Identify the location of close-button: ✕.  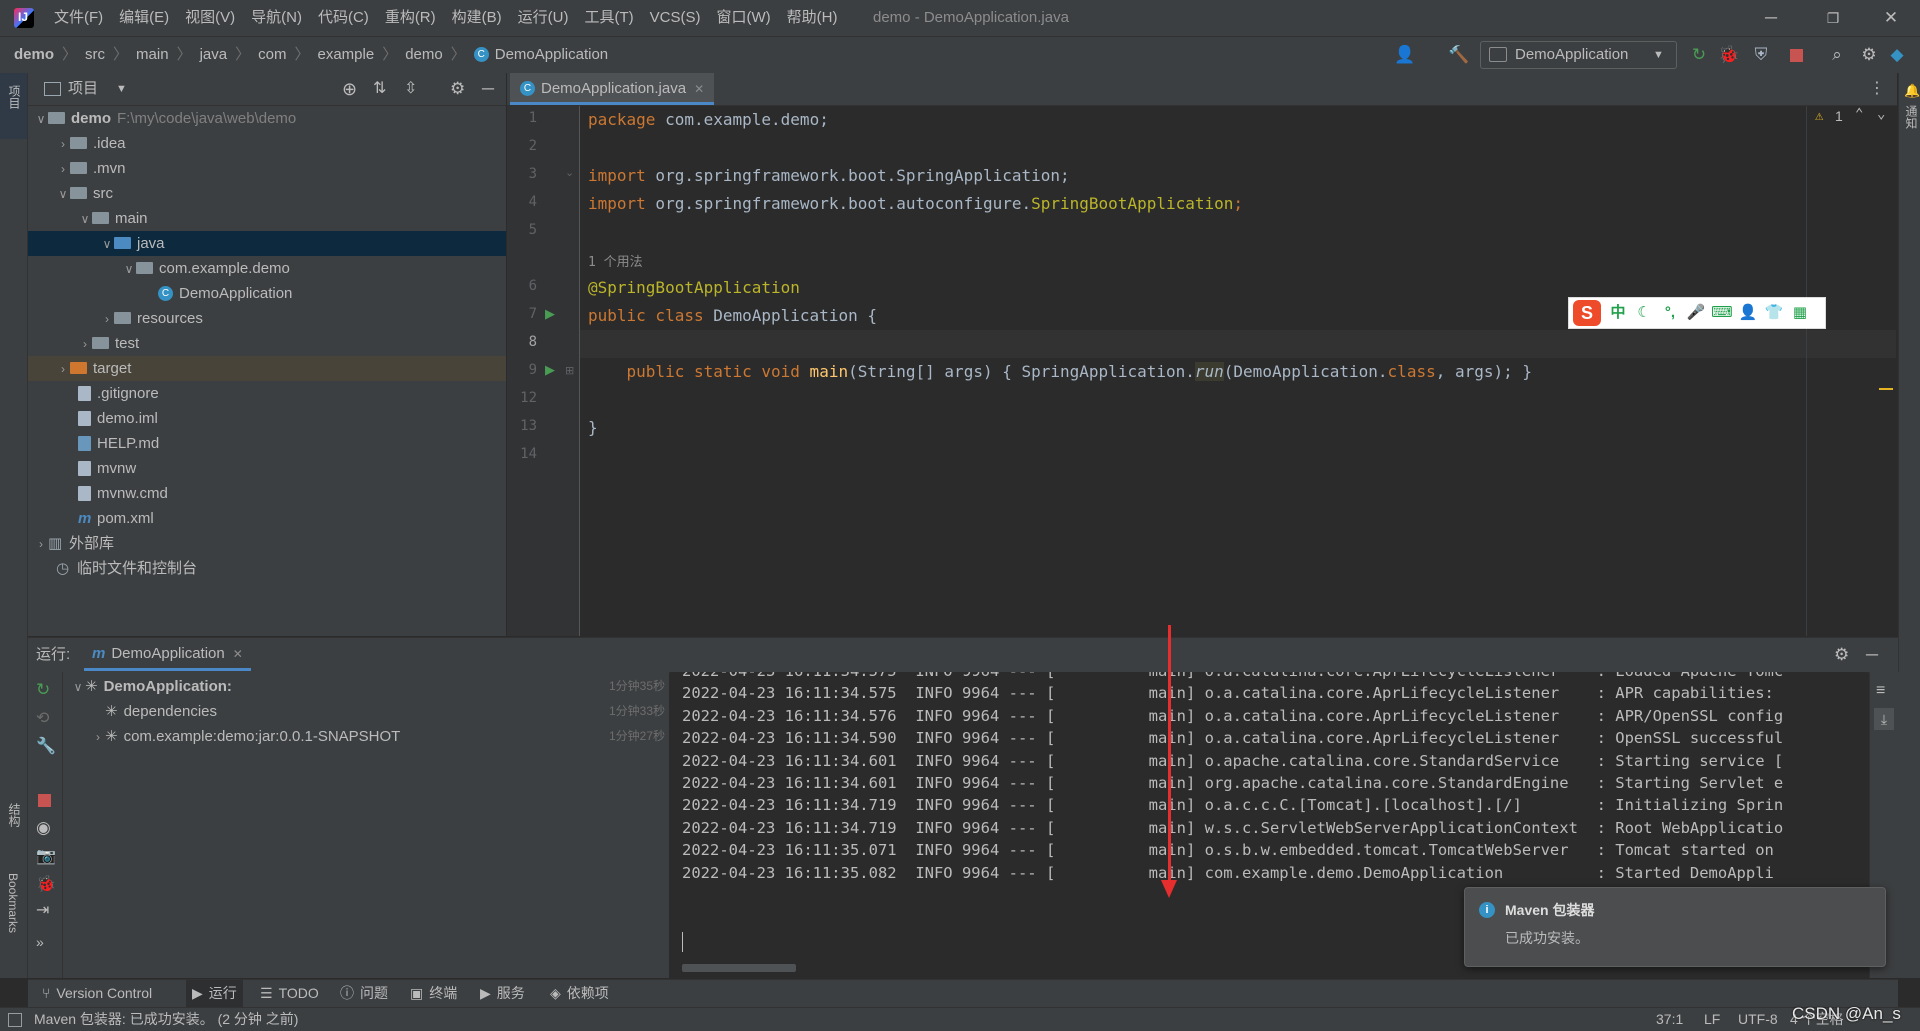
(1891, 18).